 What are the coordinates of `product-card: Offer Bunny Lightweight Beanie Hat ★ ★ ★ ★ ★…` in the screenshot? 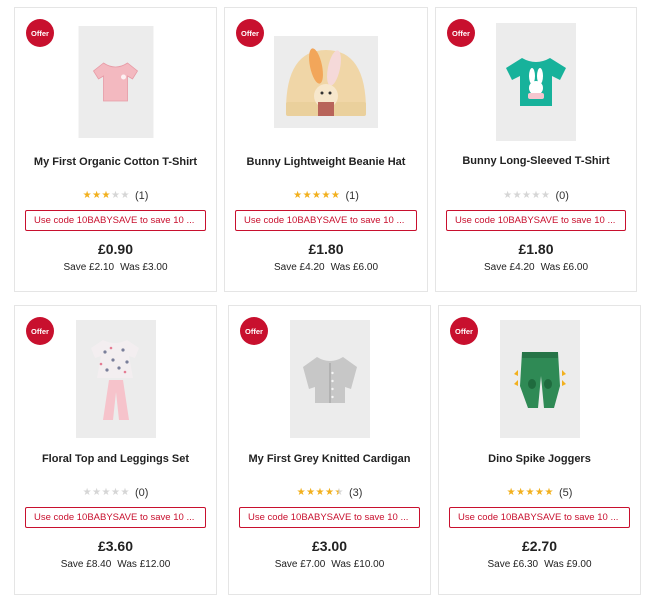 It's located at (326, 149).